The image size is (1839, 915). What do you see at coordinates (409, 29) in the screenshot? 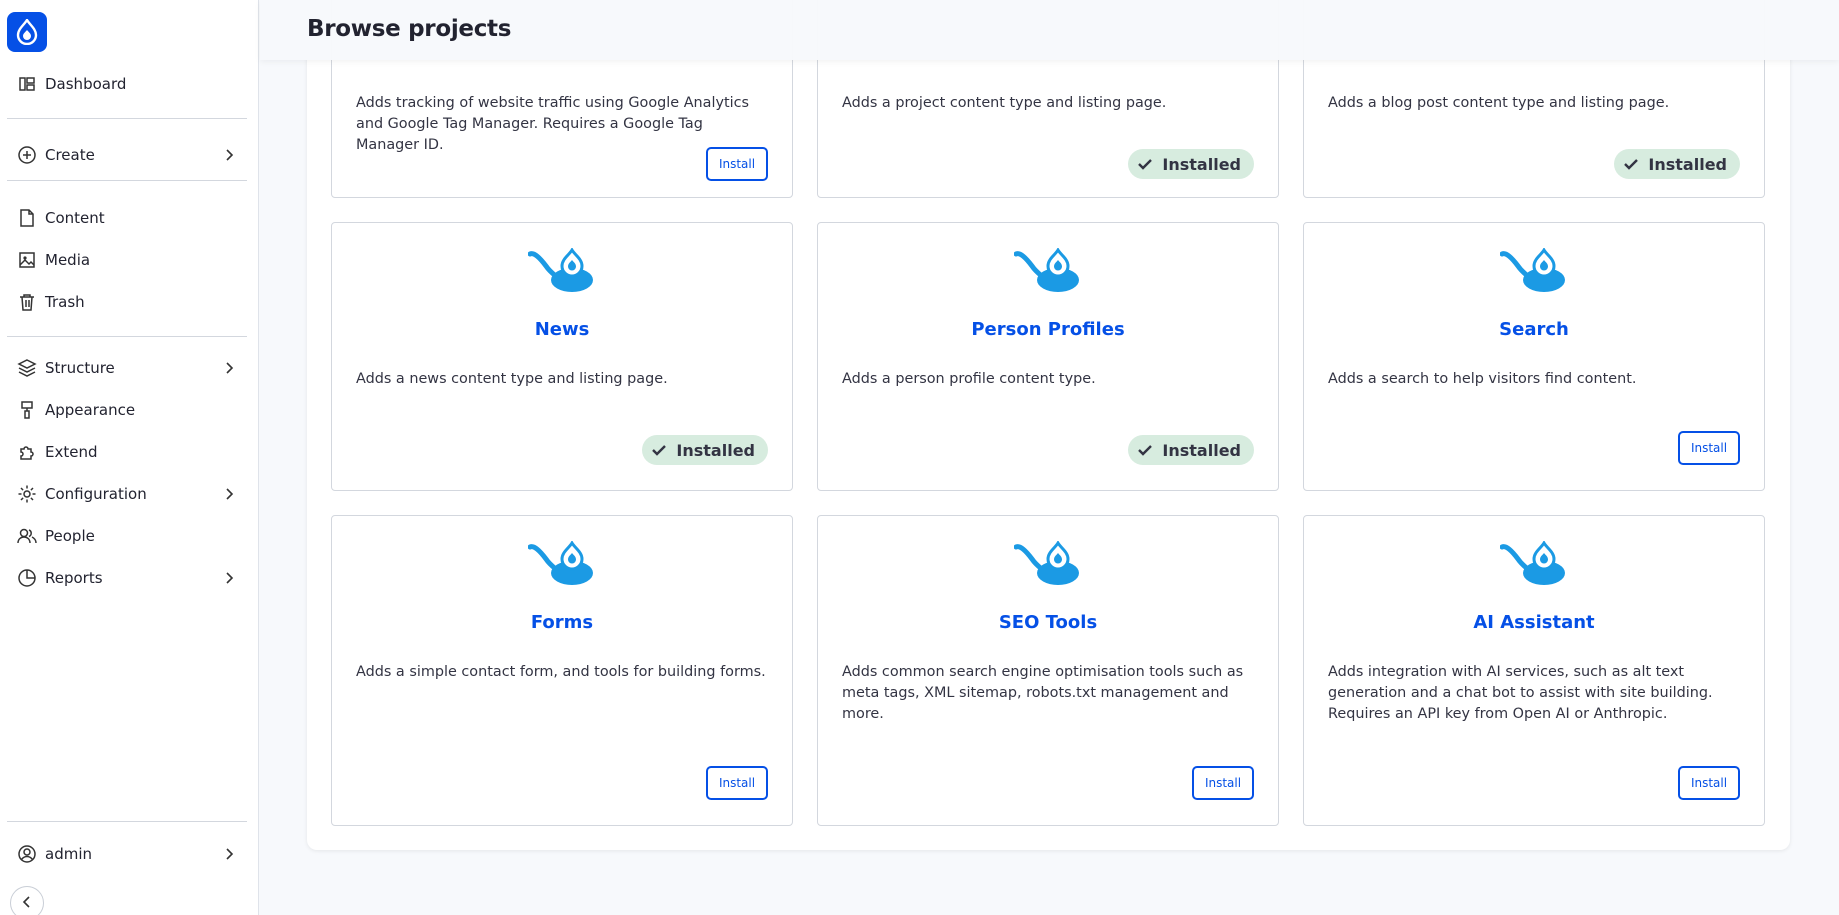
I see `page-title: Browse projects` at bounding box center [409, 29].